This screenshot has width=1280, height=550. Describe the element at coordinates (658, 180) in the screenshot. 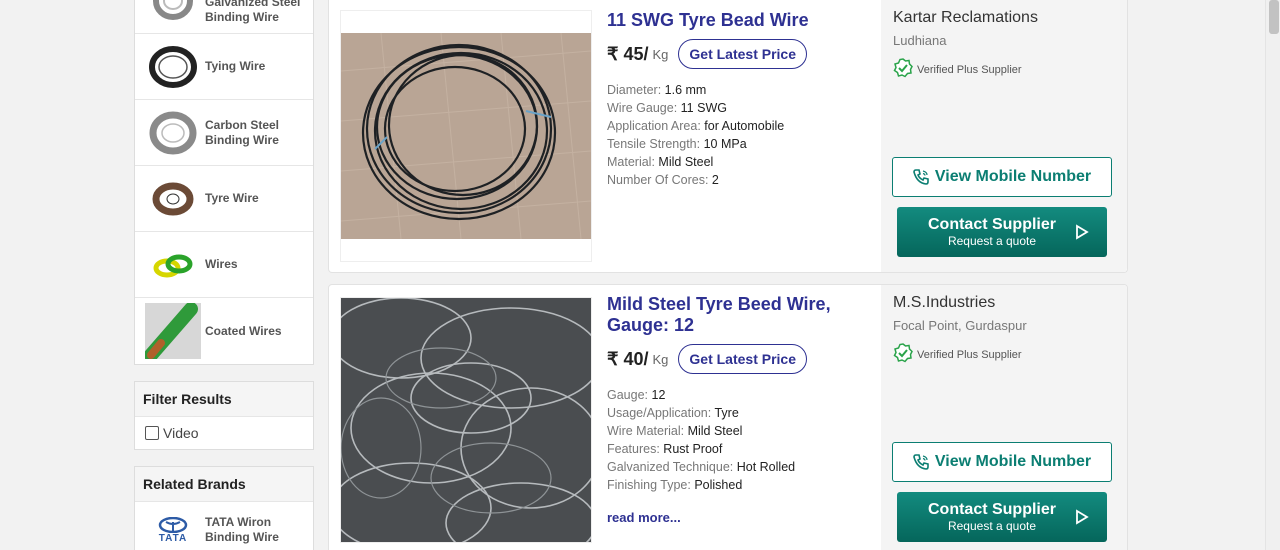

I see `spec-key: Number Of Cores:` at that location.